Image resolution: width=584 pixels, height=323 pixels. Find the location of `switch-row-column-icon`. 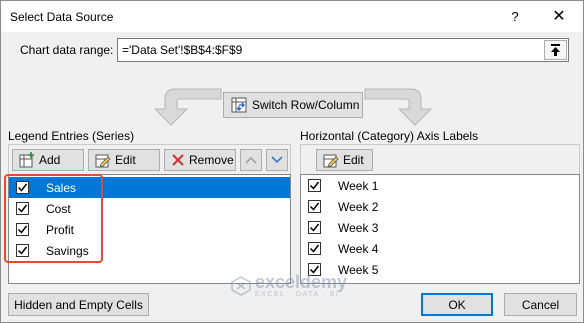

switch-row-column-icon is located at coordinates (239, 105).